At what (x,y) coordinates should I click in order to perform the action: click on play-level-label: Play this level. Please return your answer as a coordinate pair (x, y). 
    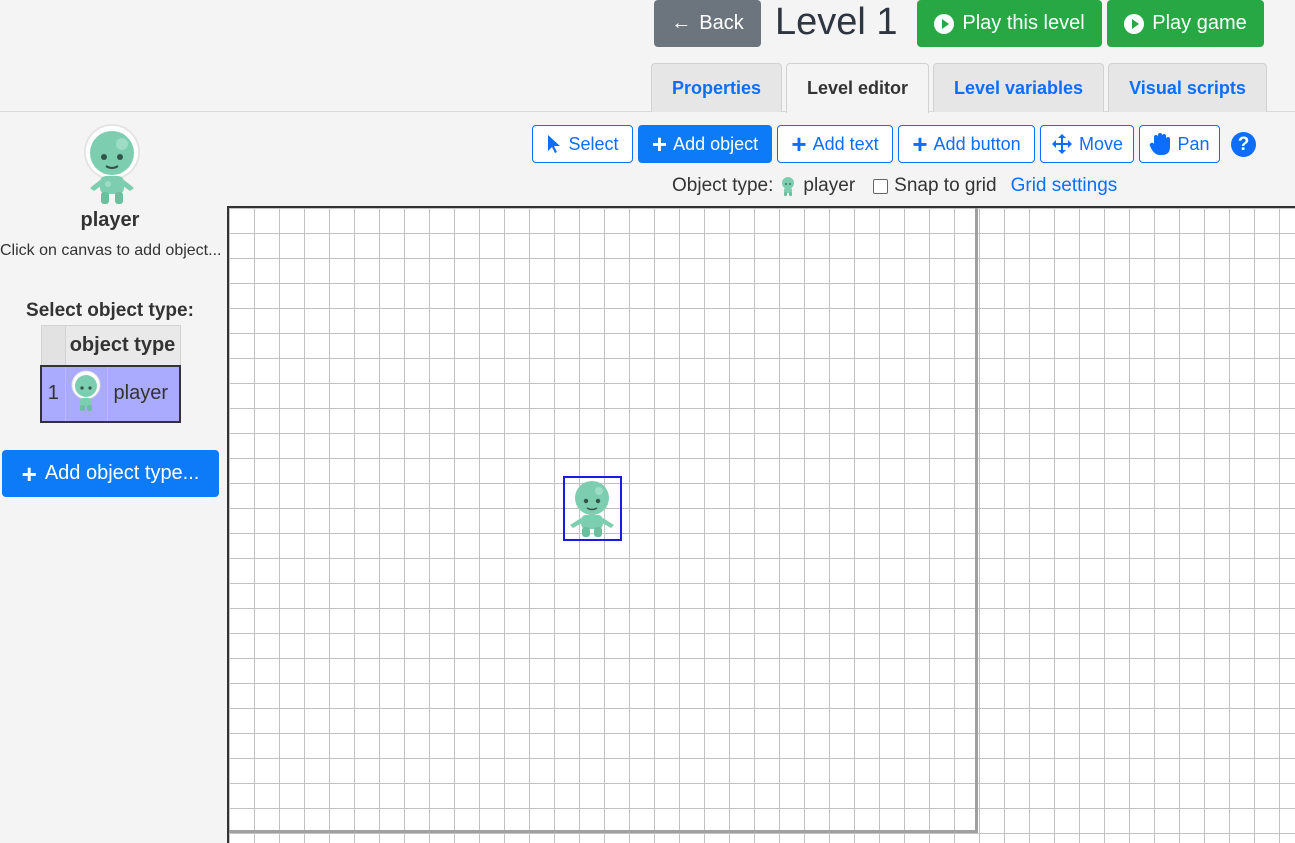
    Looking at the image, I should click on (1023, 23).